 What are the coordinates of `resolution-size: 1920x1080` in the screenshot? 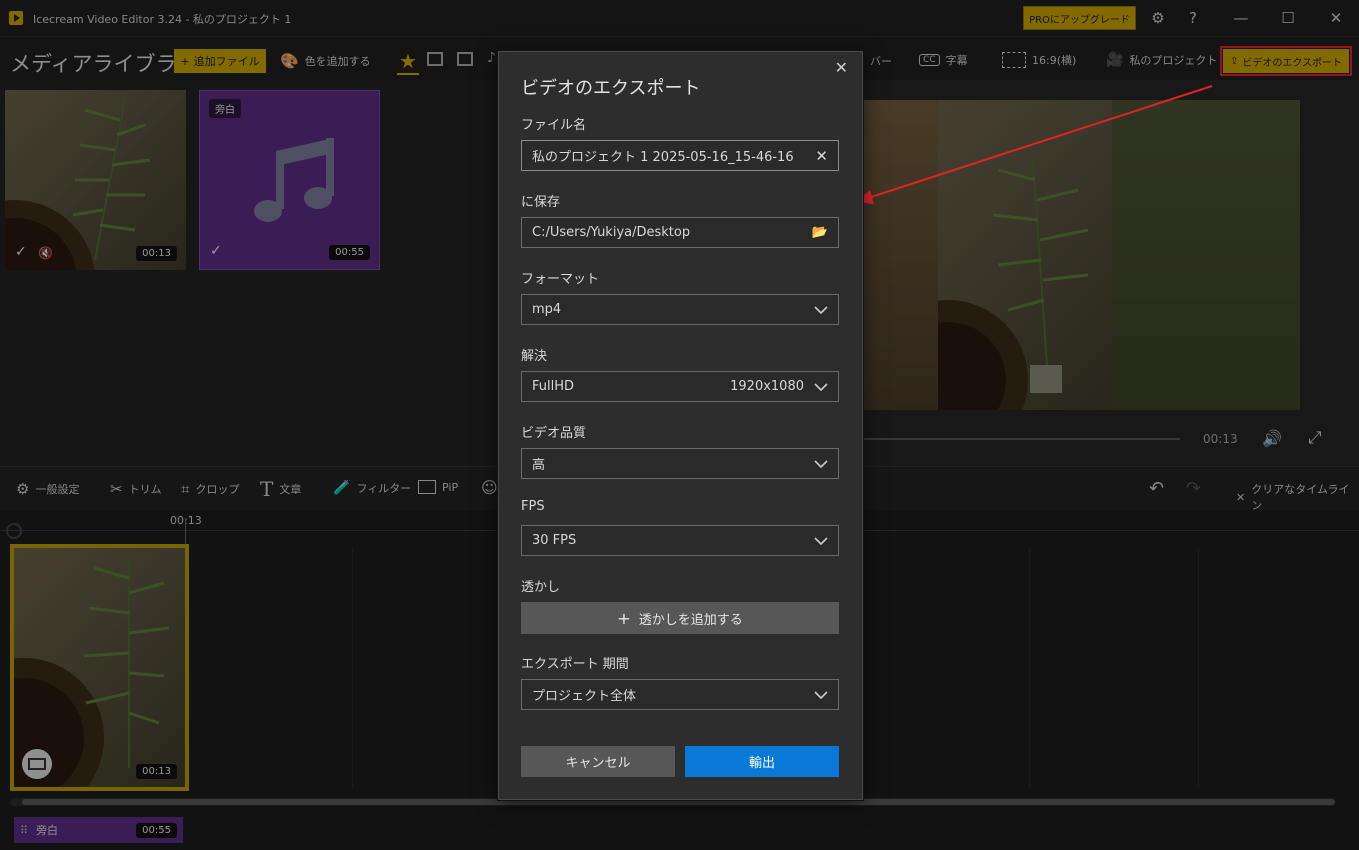 It's located at (767, 386).